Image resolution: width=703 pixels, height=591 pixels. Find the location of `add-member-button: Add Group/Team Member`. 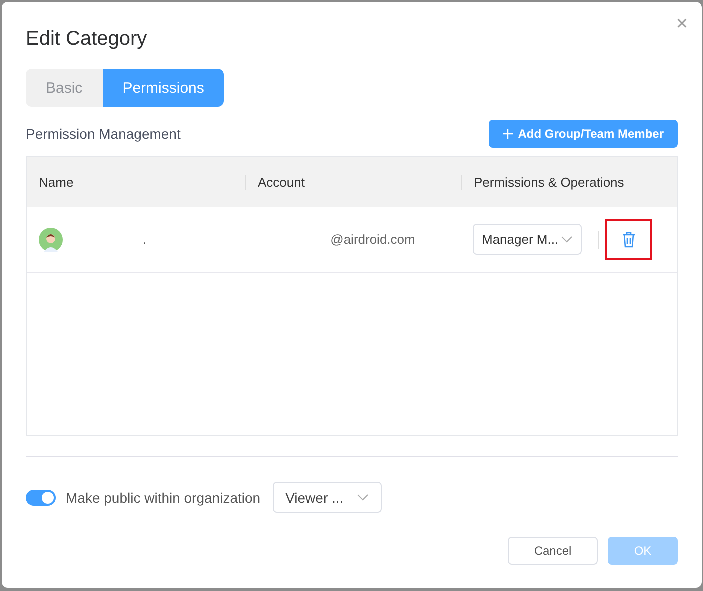

add-member-button: Add Group/Team Member is located at coordinates (583, 134).